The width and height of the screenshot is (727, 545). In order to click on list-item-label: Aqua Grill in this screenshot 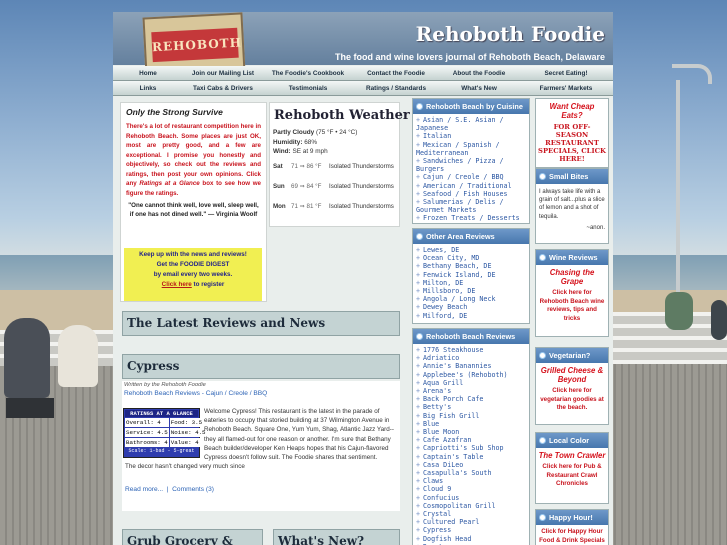, I will do `click(443, 382)`.